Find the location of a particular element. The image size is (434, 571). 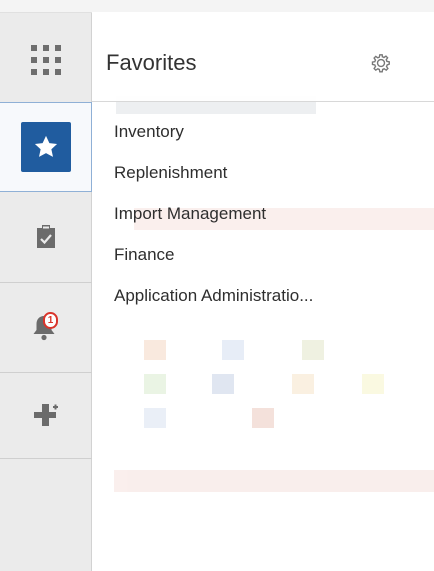

notification-badge: 1 is located at coordinates (50, 320).